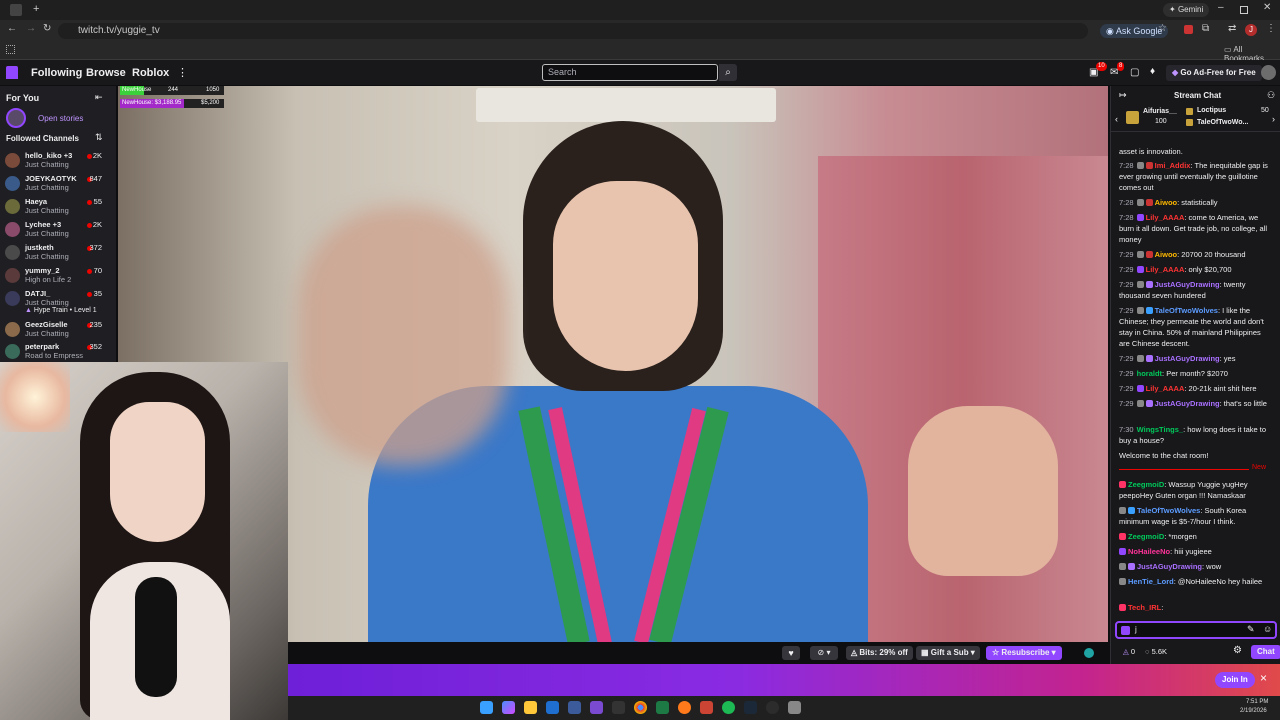 This screenshot has height=720, width=1280. Describe the element at coordinates (1151, 581) in the screenshot. I see `message-user: HenTie_Lord` at that location.